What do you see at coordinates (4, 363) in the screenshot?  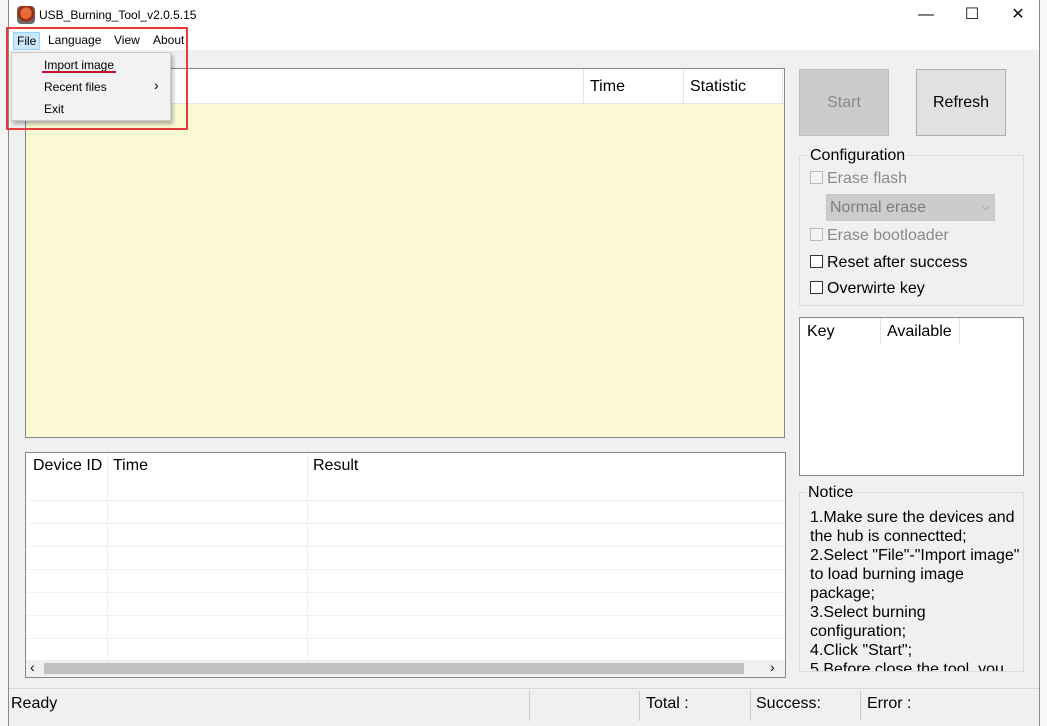 I see `desktop-left-edge` at bounding box center [4, 363].